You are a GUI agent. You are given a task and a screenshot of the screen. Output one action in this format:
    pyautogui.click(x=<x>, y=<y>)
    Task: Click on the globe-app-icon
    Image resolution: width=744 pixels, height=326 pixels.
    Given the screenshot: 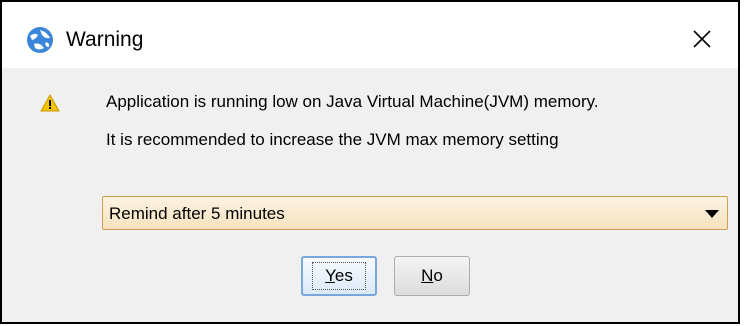 What is the action you would take?
    pyautogui.click(x=40, y=40)
    